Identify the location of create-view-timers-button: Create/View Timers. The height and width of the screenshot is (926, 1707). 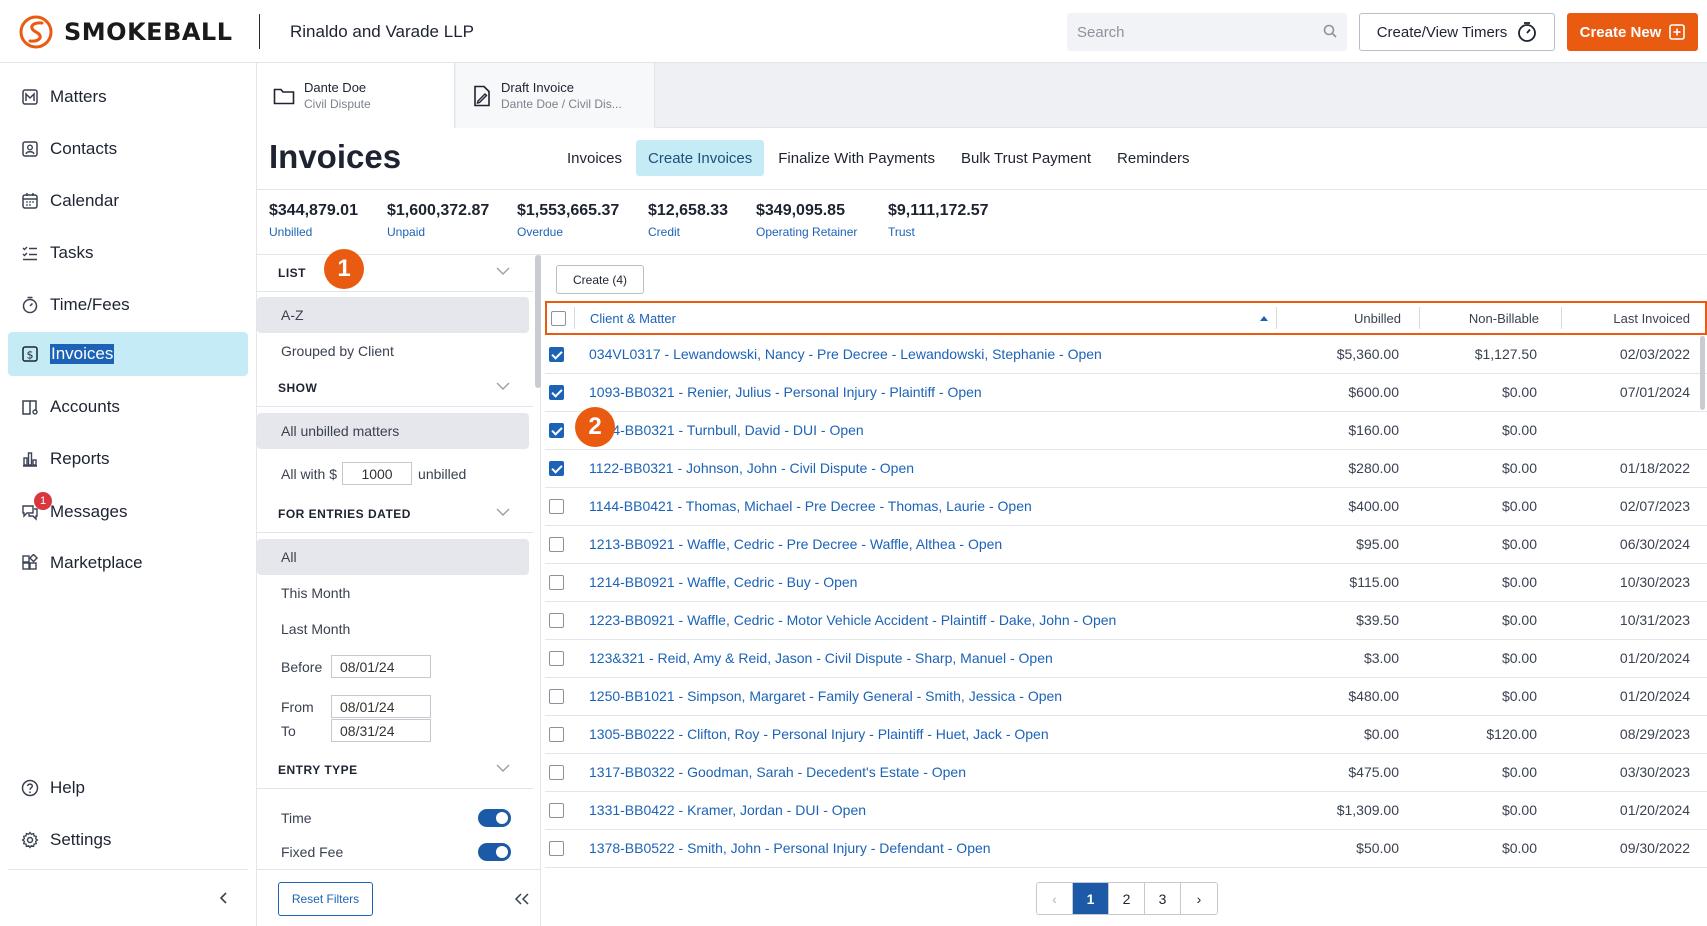
(1457, 32).